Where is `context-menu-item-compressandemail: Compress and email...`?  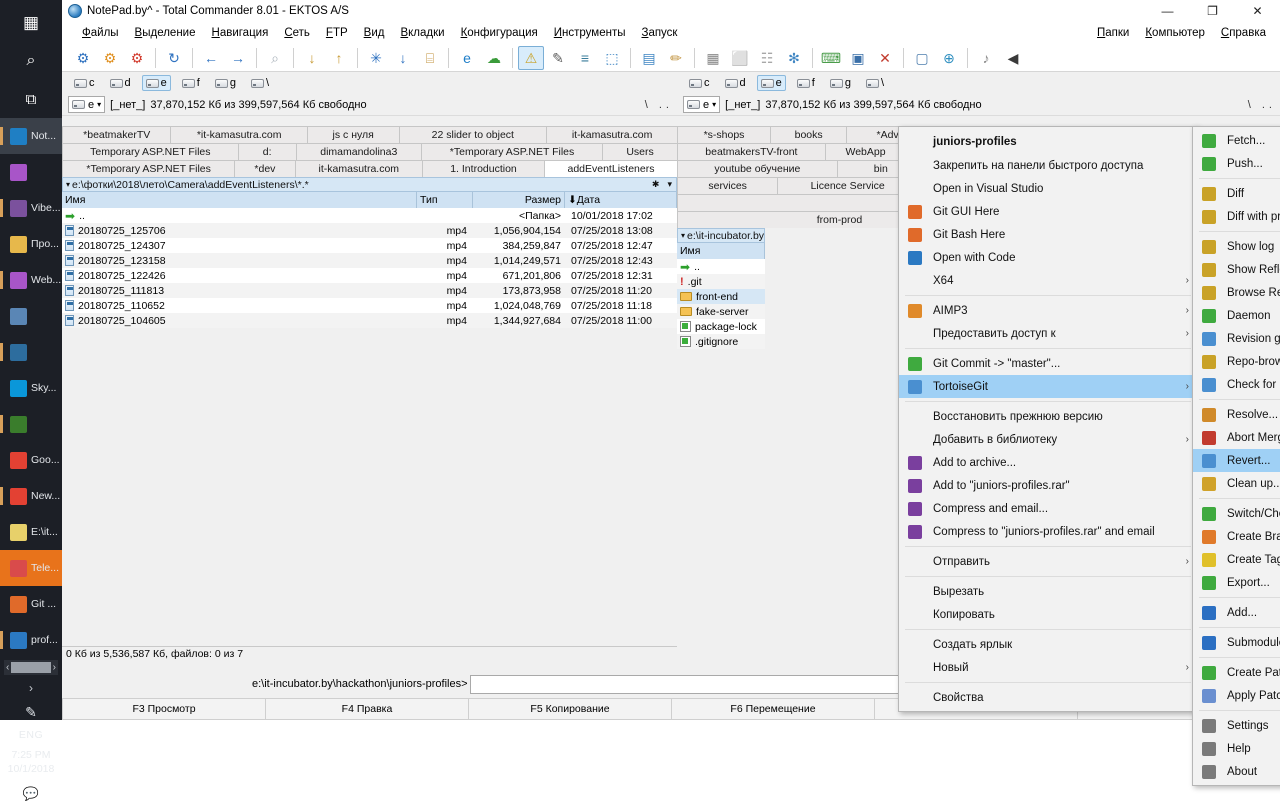
context-menu-item-compressandemail: Compress and email... is located at coordinates (1048, 508).